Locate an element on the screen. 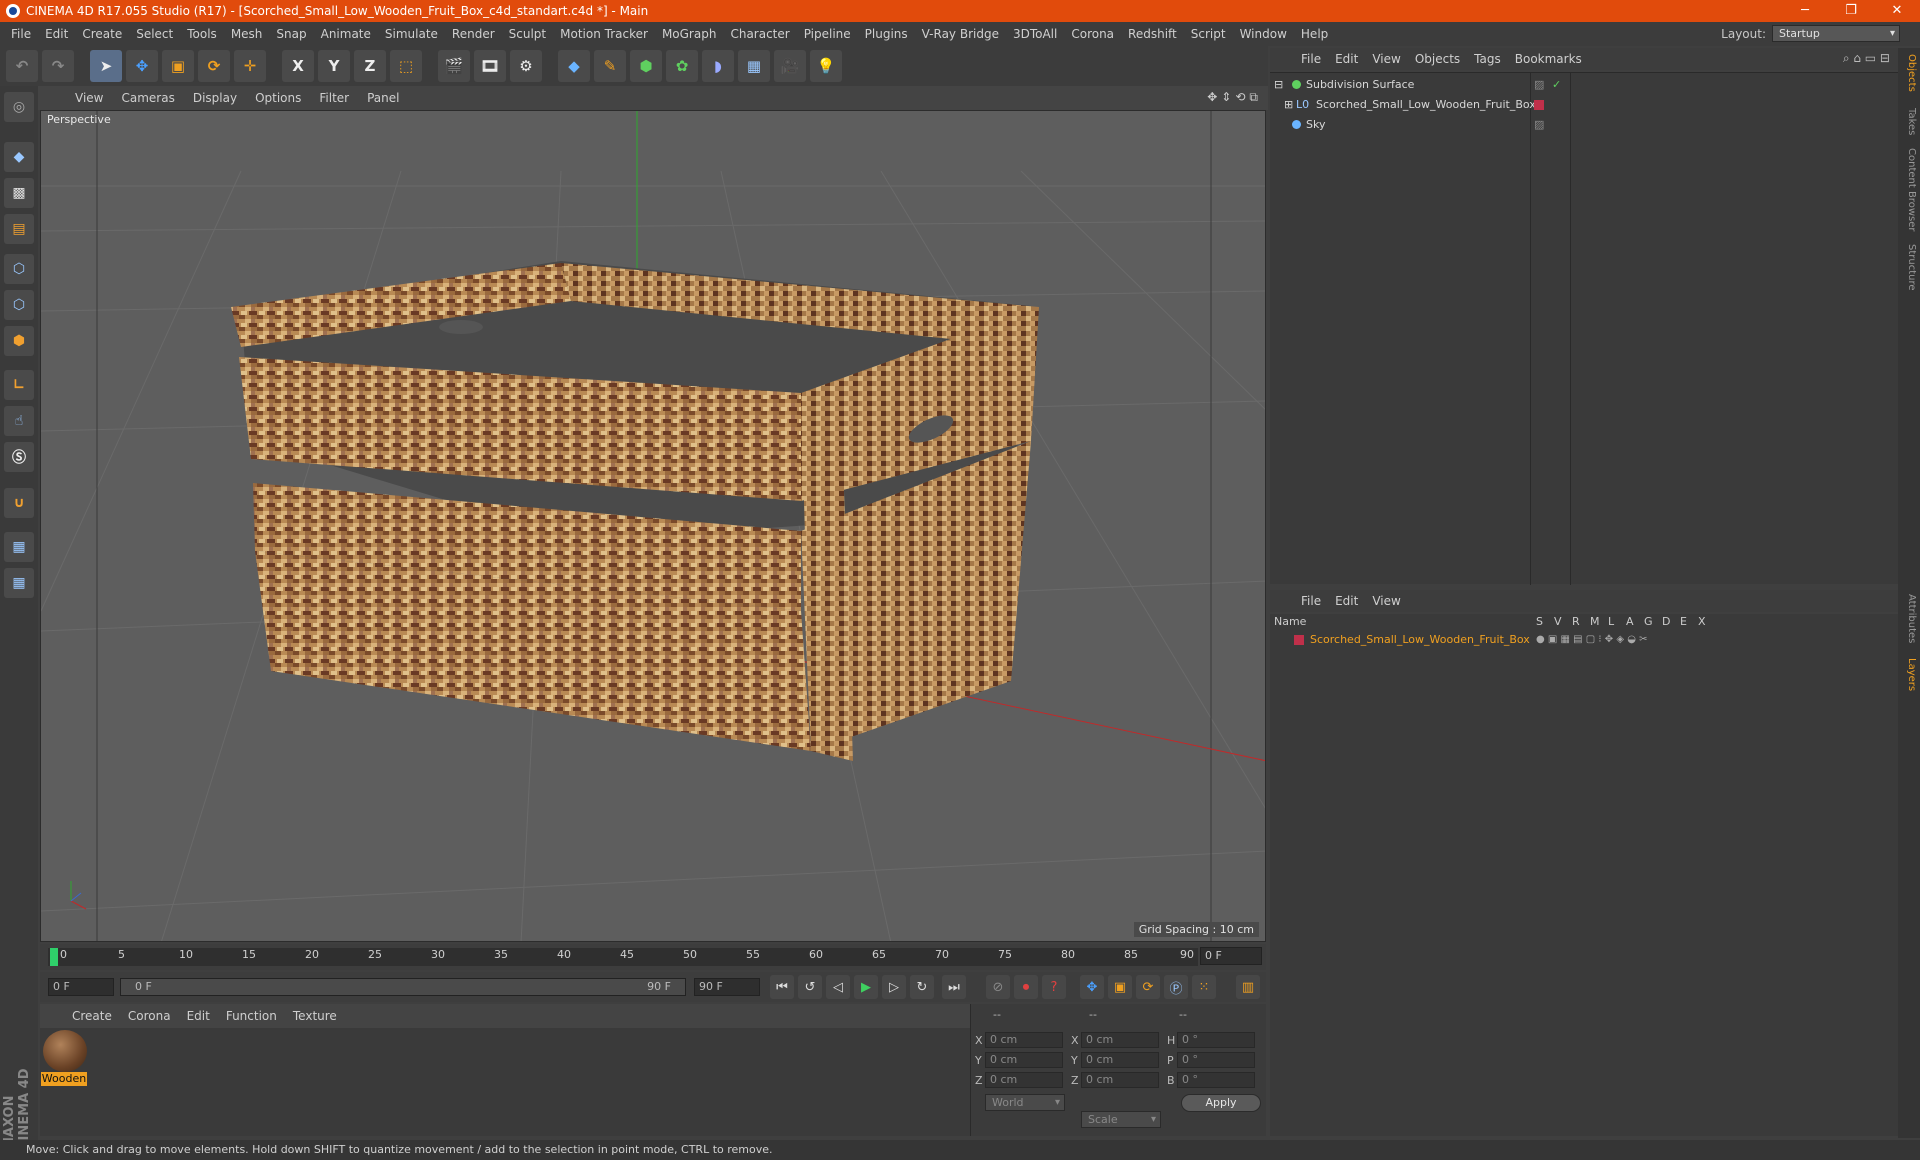  collapse-icon: ⊟ is located at coordinates (1278, 84).